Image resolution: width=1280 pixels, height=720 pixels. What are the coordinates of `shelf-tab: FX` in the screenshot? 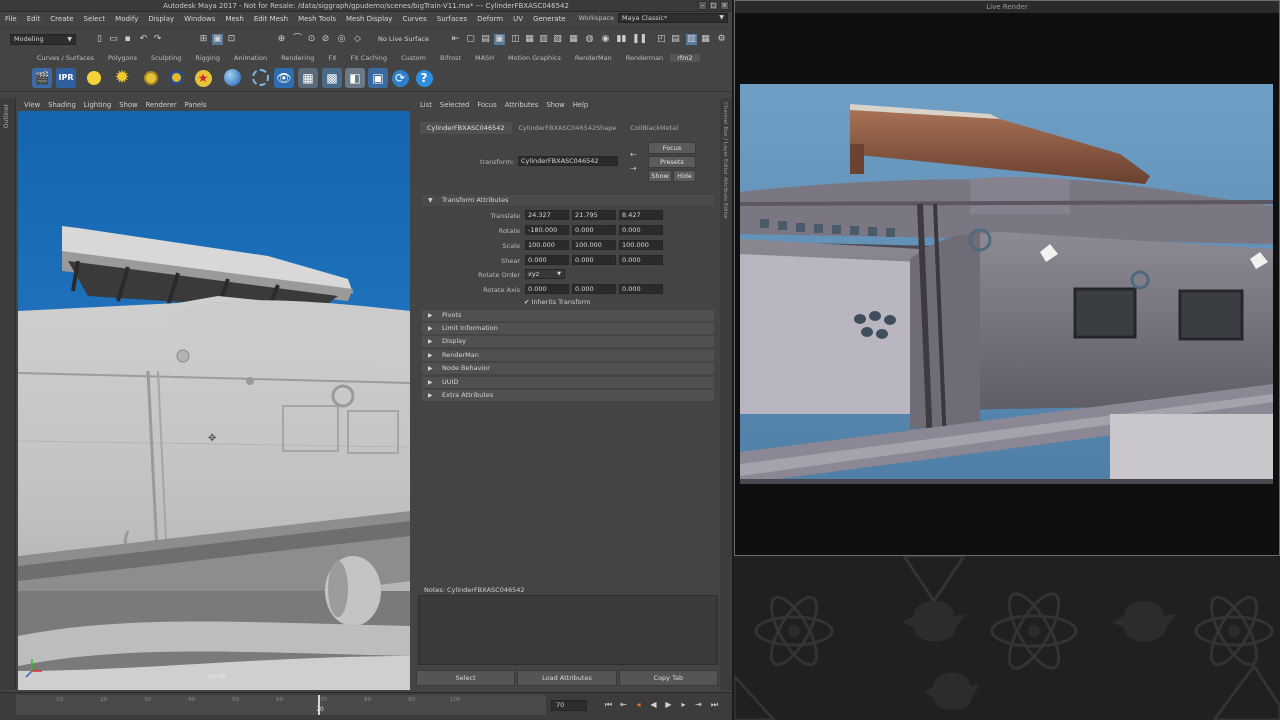 It's located at (332, 58).